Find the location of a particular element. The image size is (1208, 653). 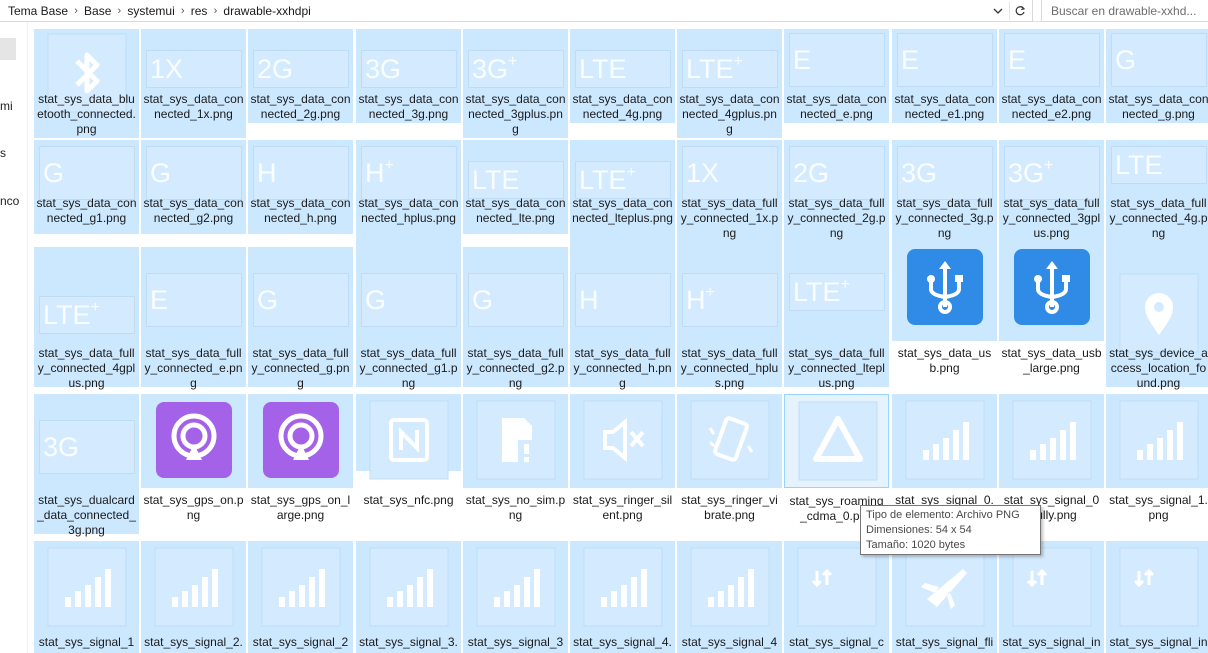

file-item: stat_sys_roaming_cdma_0.png is located at coordinates (836, 458).